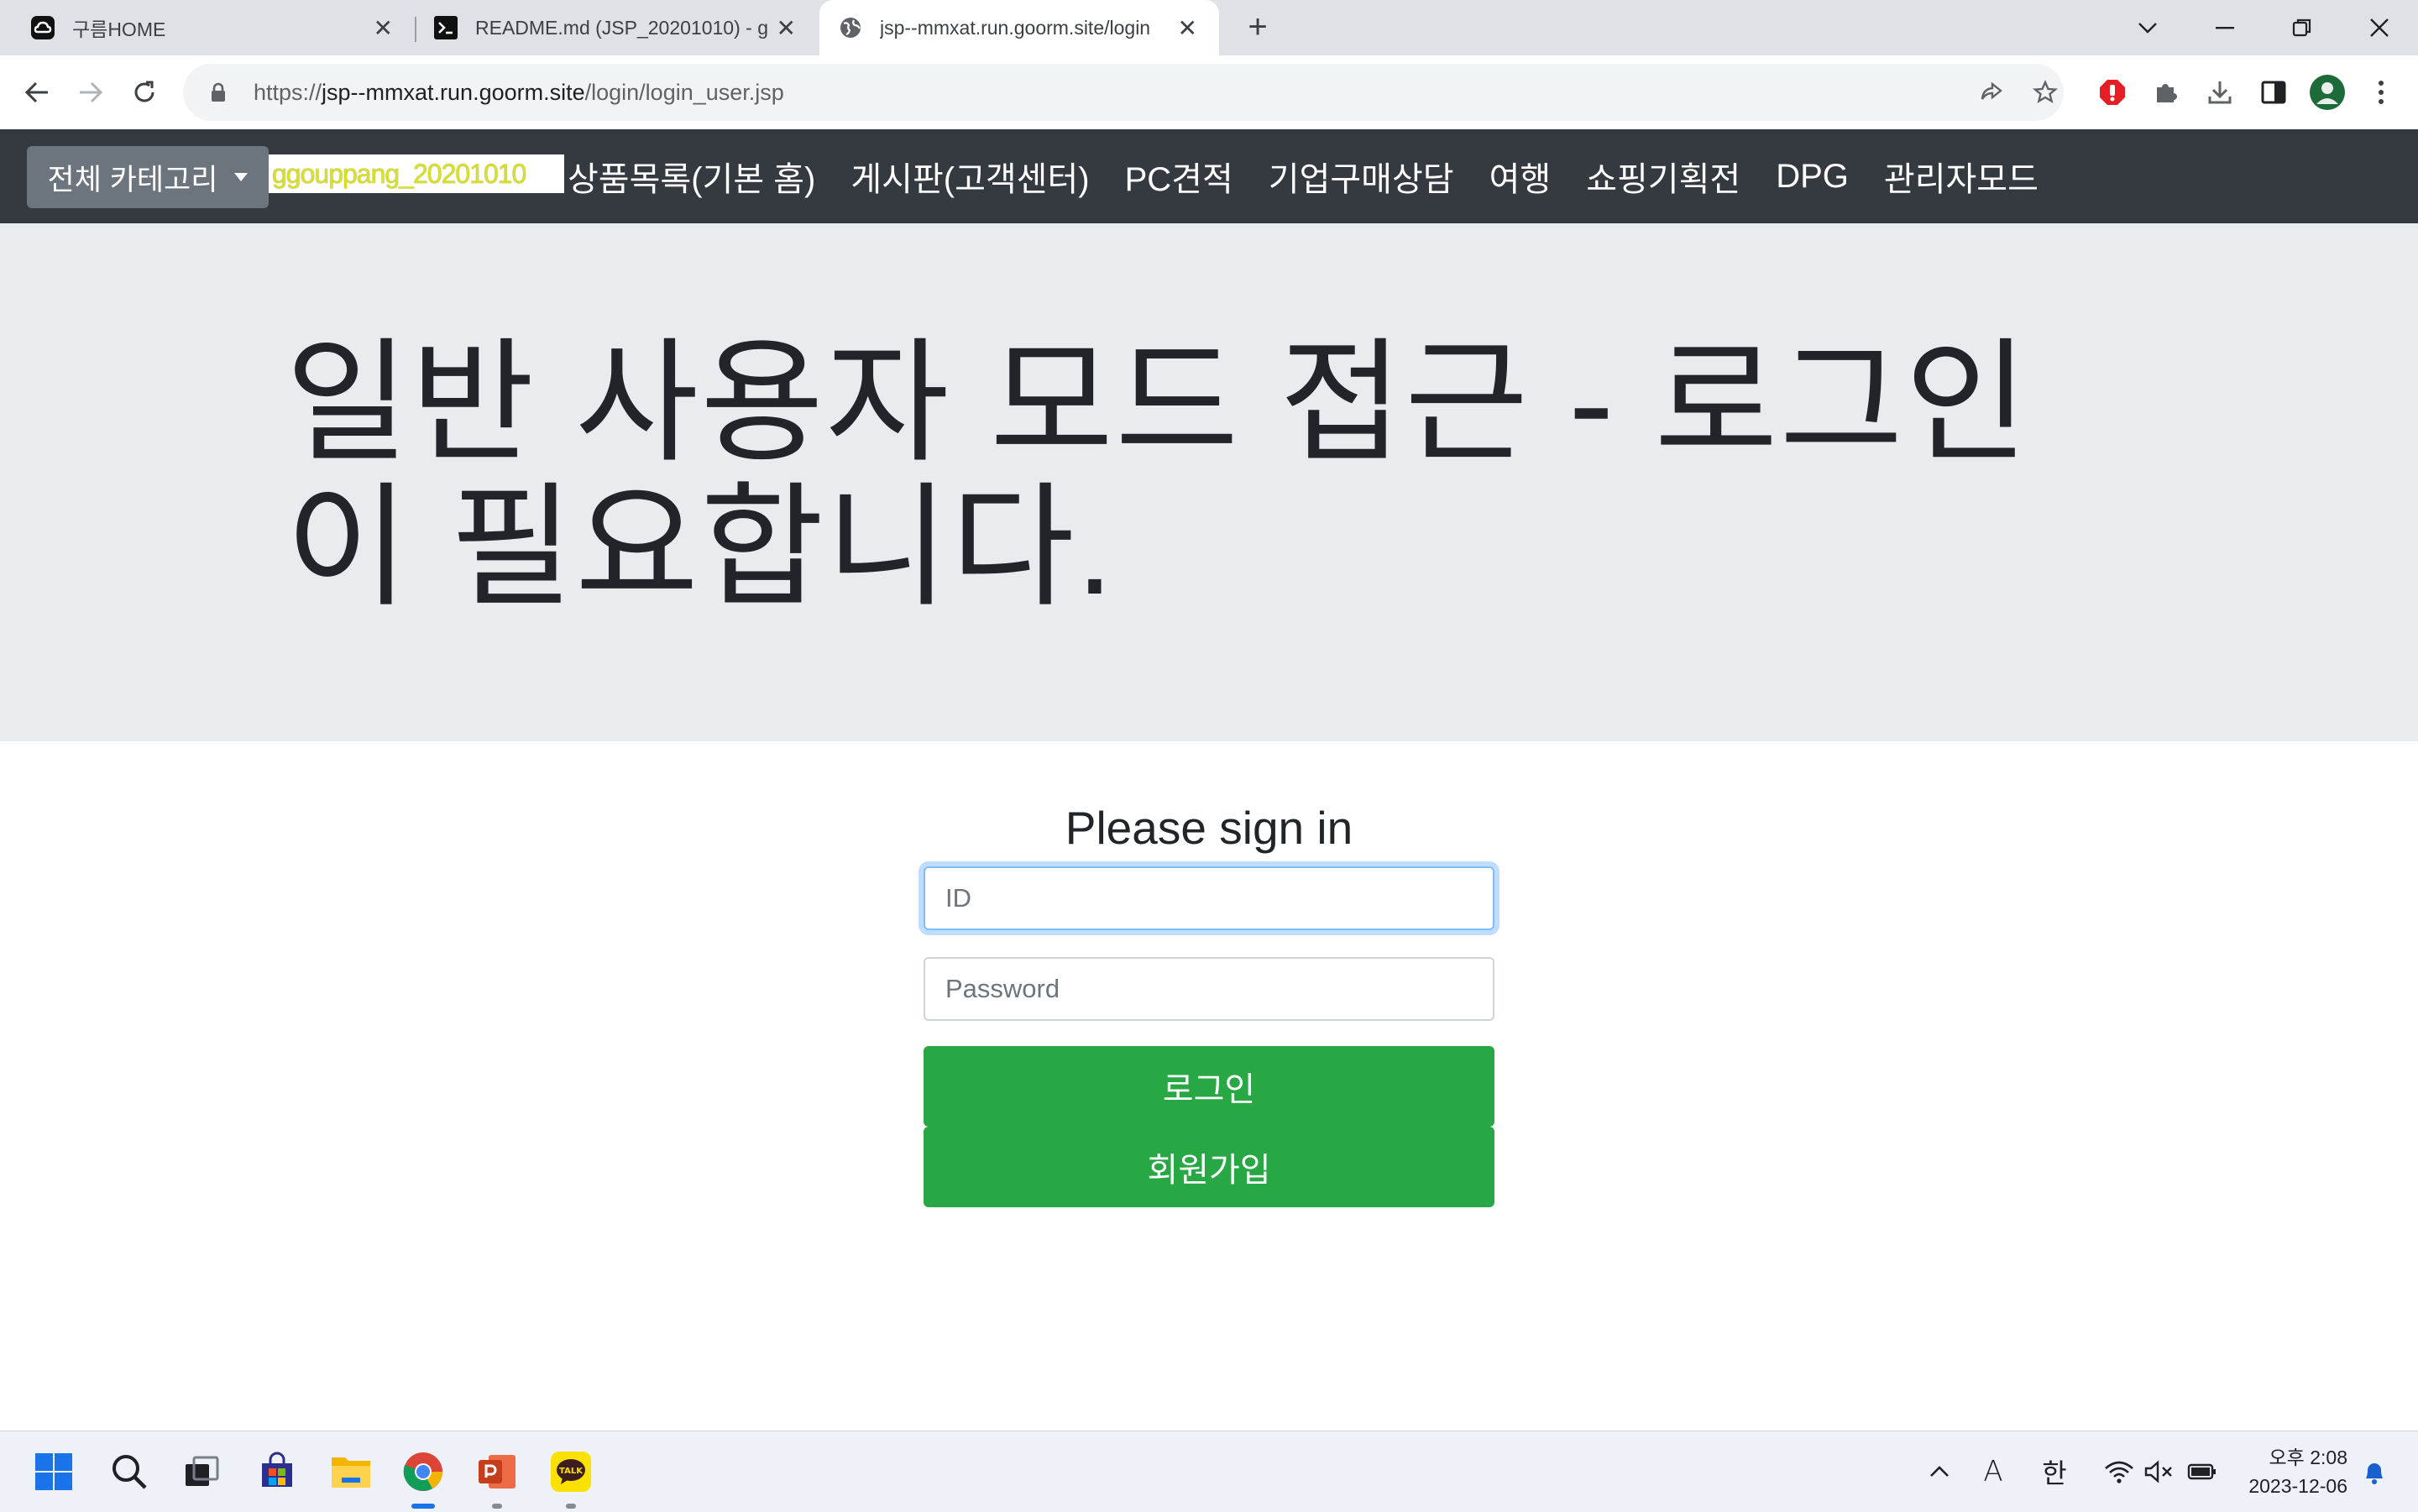 The image size is (2418, 1512). I want to click on goorm-cloud-icon, so click(42, 28).